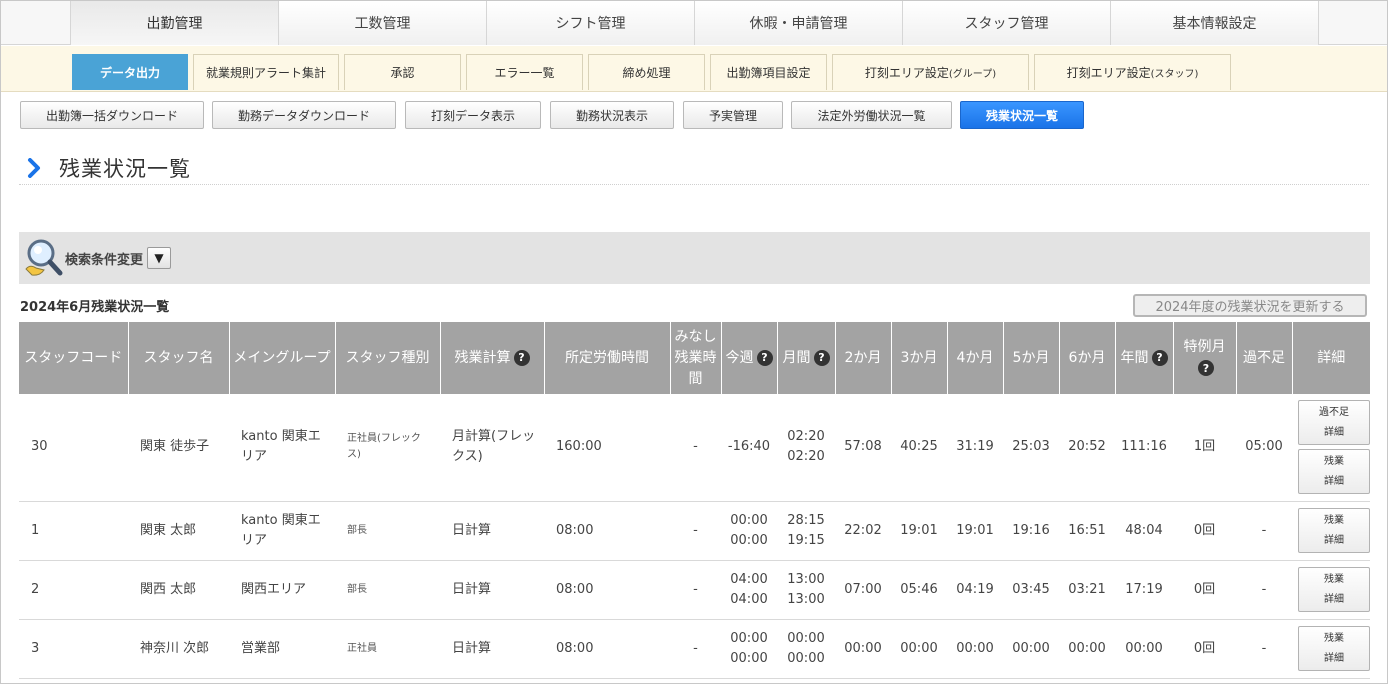 The width and height of the screenshot is (1388, 684). I want to click on page-title: 残業状況一覧, so click(125, 168).